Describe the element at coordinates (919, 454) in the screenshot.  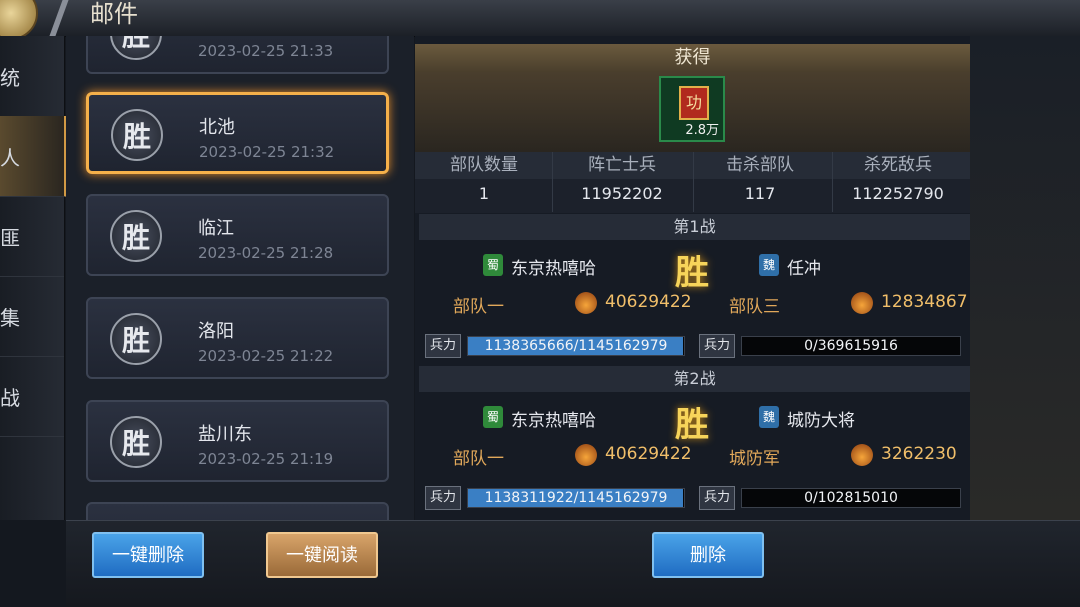
I see `combat-power: 3262230` at that location.